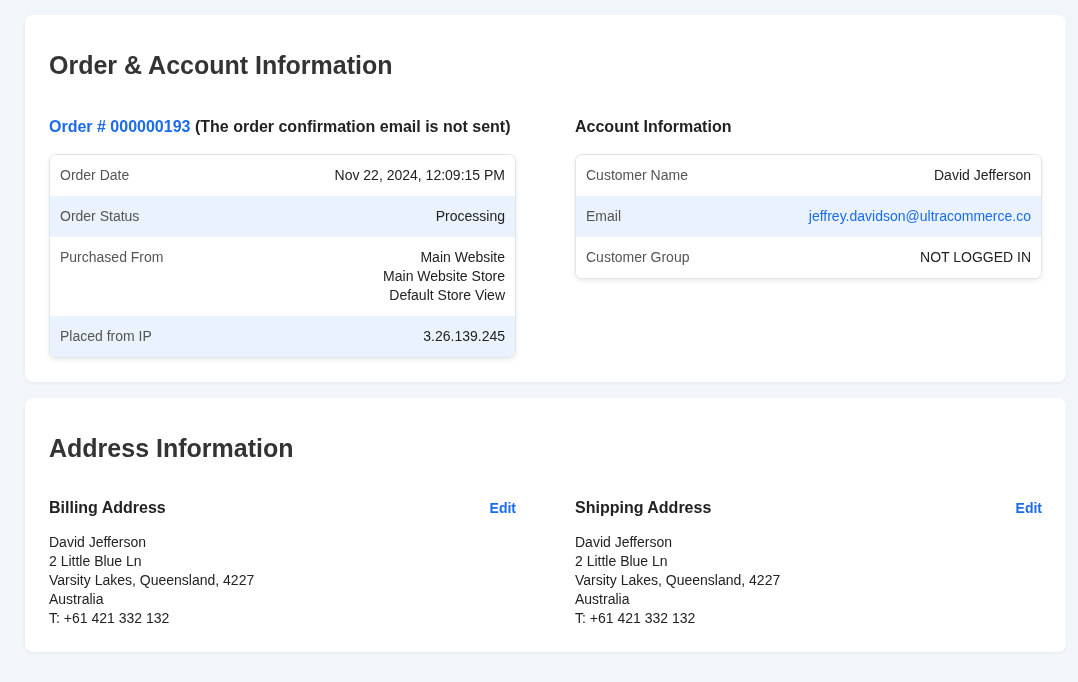 The image size is (1078, 682). Describe the element at coordinates (107, 508) in the screenshot. I see `address-heading: Billing Address` at that location.